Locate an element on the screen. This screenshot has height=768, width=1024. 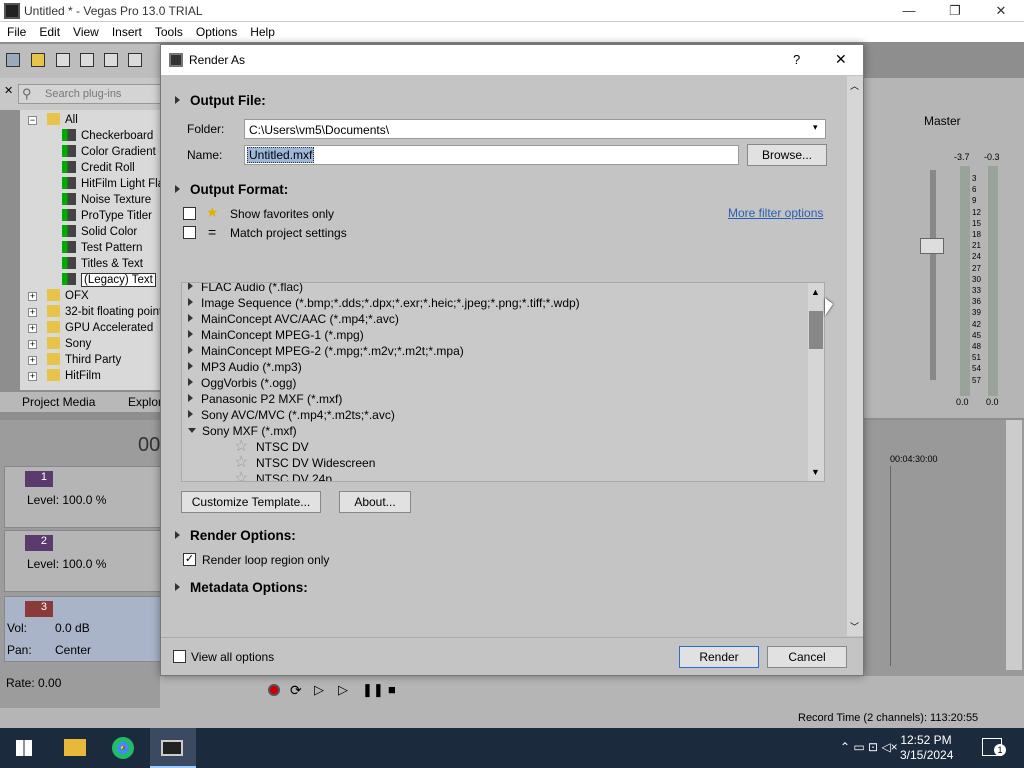
menu-file: File is located at coordinates (16, 30).